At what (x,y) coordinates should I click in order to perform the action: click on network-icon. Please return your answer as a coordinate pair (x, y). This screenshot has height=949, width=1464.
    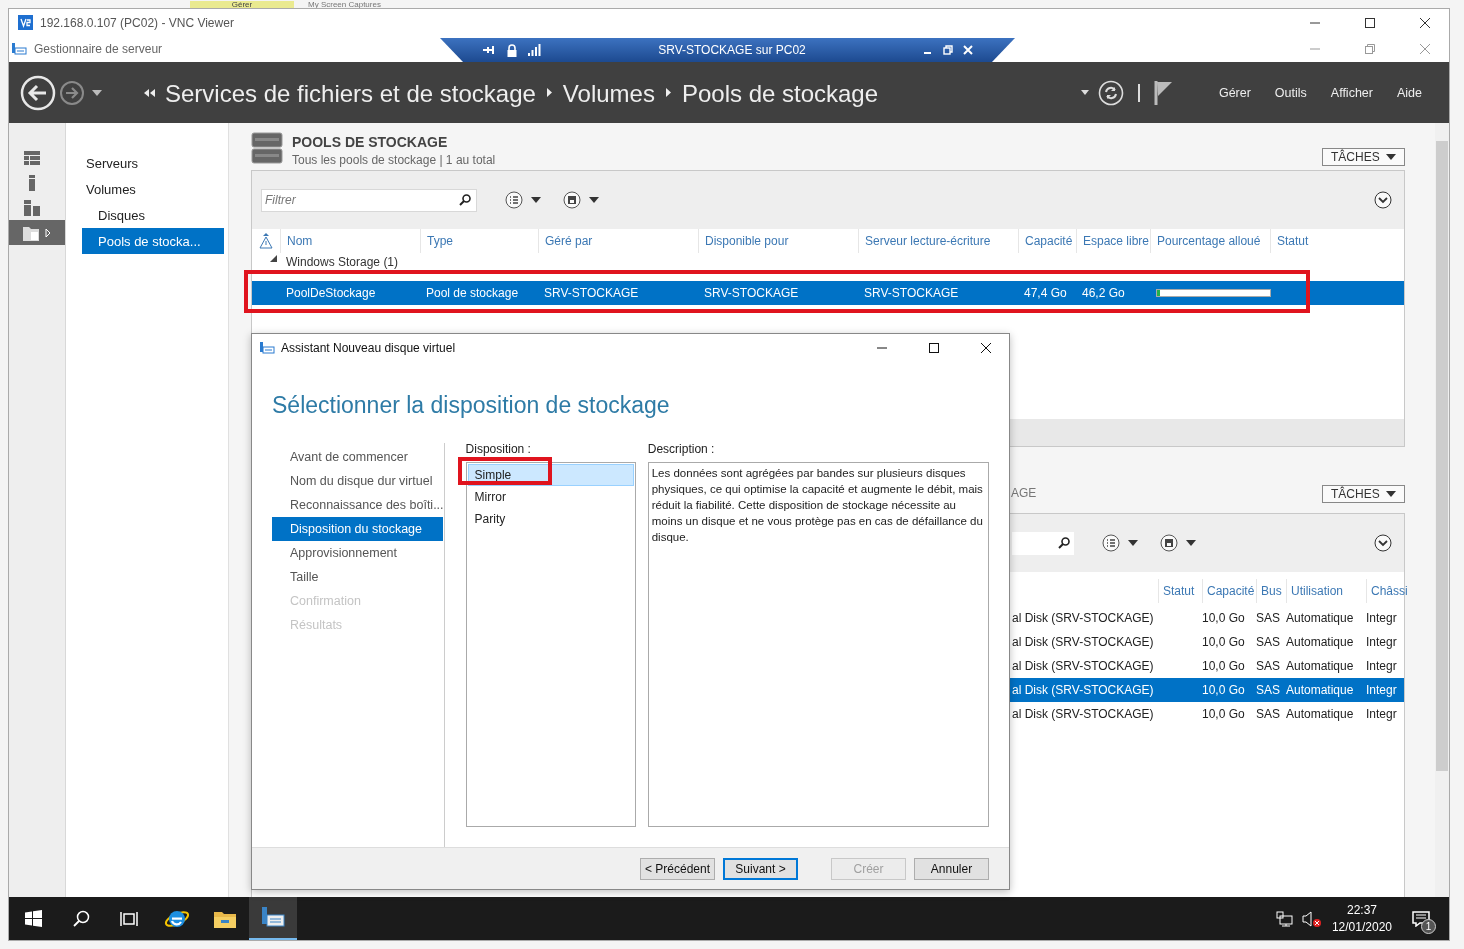
    Looking at the image, I should click on (1284, 918).